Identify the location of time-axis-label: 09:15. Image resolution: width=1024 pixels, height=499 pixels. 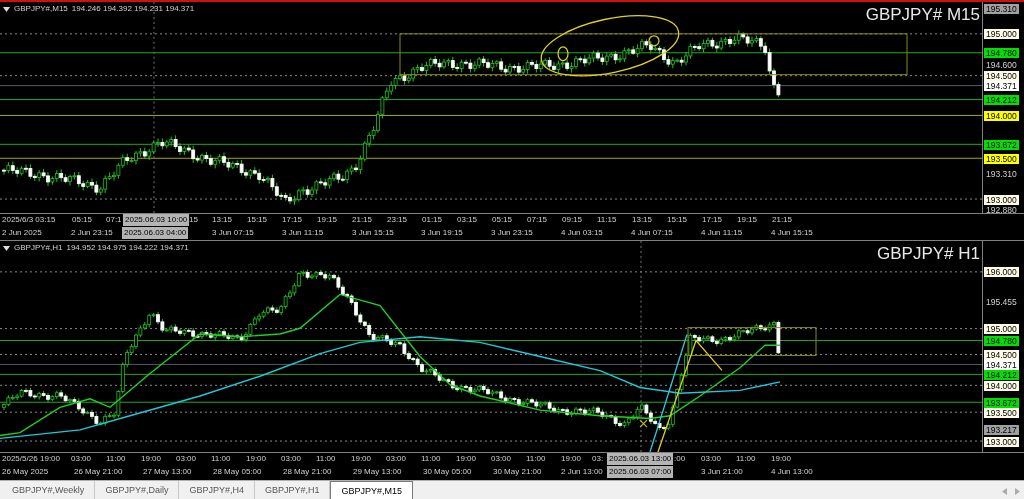
(572, 220).